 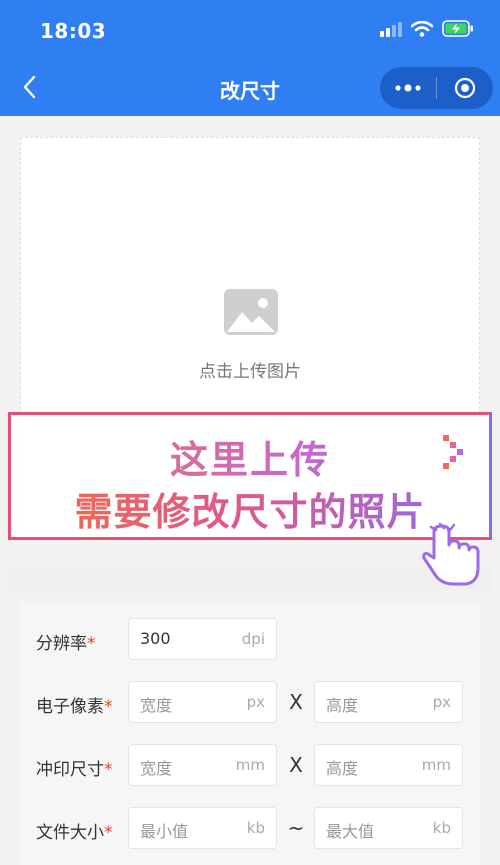 I want to click on pixel-width-placeholder: 宽度, so click(x=156, y=705).